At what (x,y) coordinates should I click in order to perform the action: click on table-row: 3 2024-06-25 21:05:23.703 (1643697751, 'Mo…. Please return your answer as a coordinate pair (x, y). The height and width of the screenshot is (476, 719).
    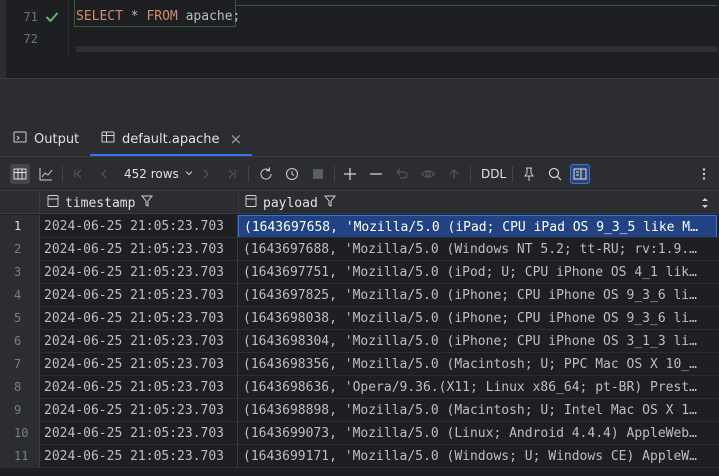
    Looking at the image, I should click on (359, 272).